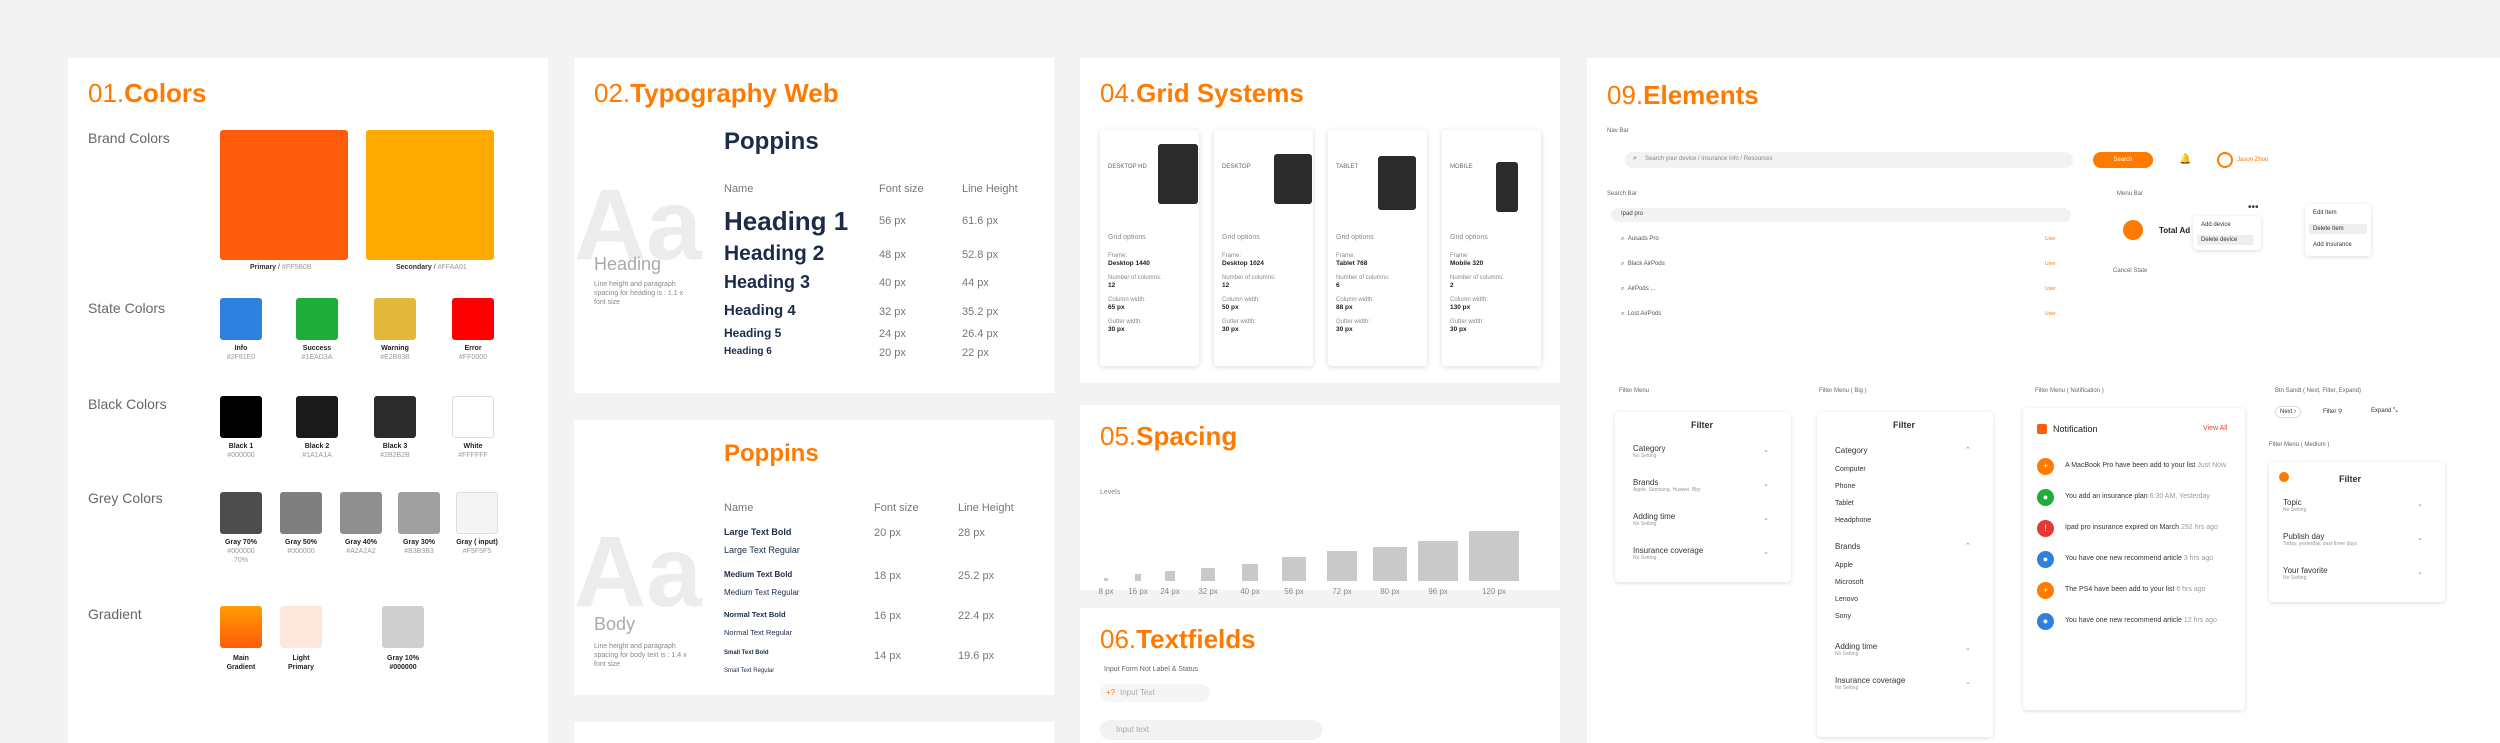 The width and height of the screenshot is (2500, 743). What do you see at coordinates (2387, 412) in the screenshot?
I see `expand-button: Expand ⤡` at bounding box center [2387, 412].